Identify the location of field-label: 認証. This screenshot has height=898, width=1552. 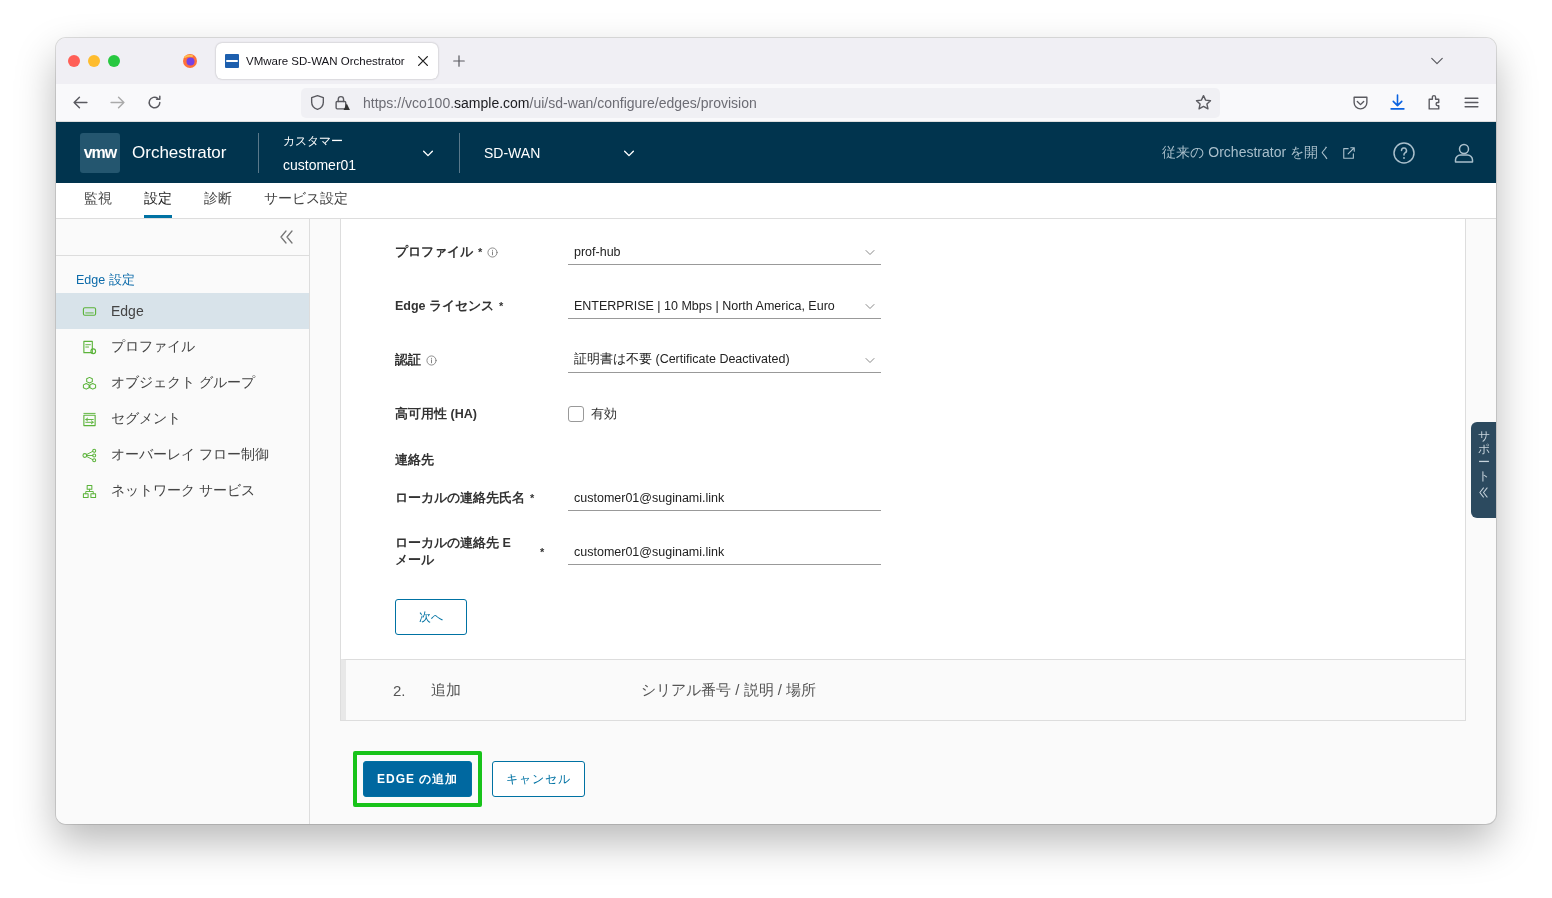
(408, 360).